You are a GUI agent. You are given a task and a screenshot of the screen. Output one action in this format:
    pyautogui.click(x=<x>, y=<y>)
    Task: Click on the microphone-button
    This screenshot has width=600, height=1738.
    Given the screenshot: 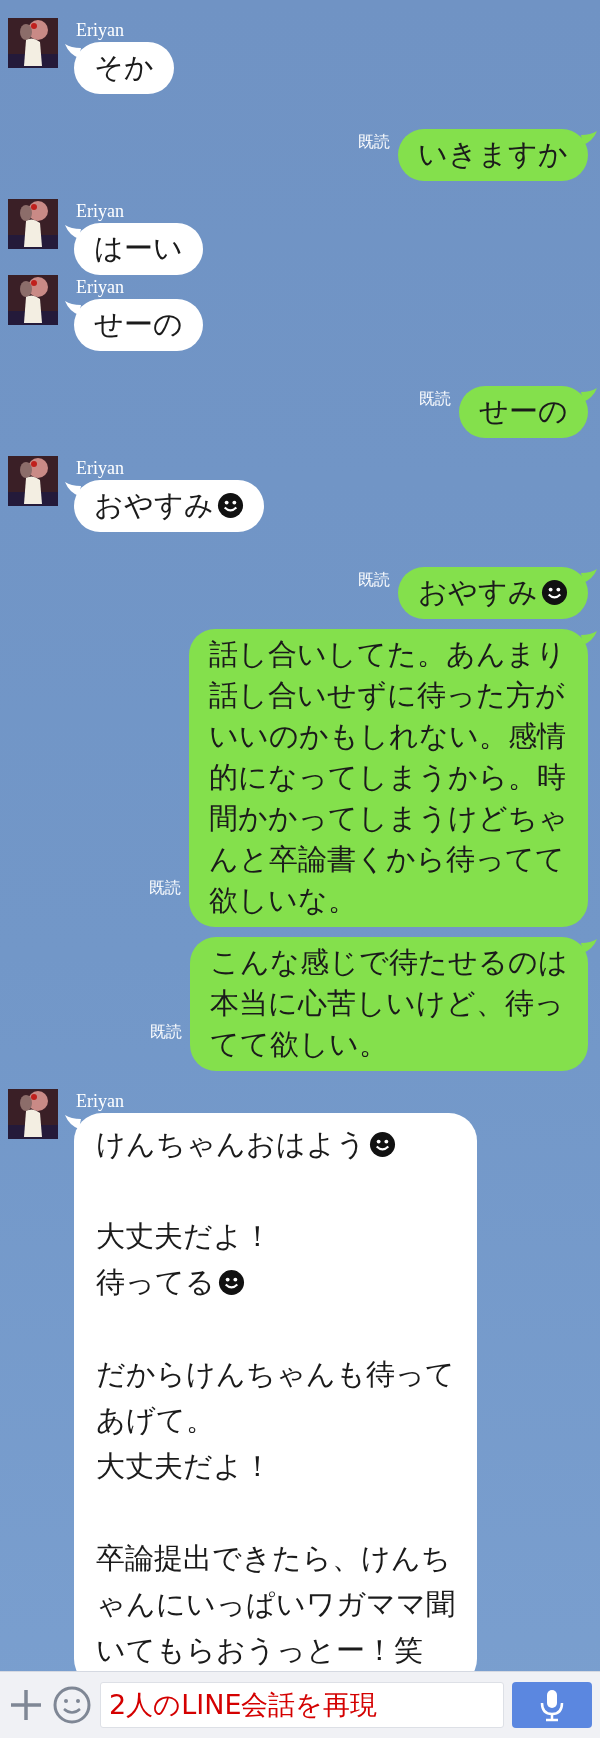 What is the action you would take?
    pyautogui.click(x=552, y=1705)
    